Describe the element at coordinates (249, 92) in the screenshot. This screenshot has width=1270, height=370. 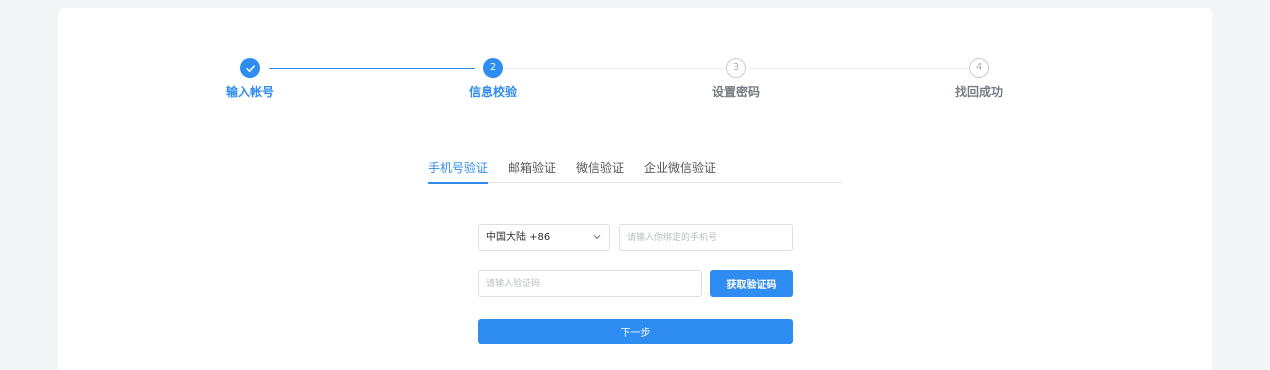
I see `step-1-label: 输入帐号` at that location.